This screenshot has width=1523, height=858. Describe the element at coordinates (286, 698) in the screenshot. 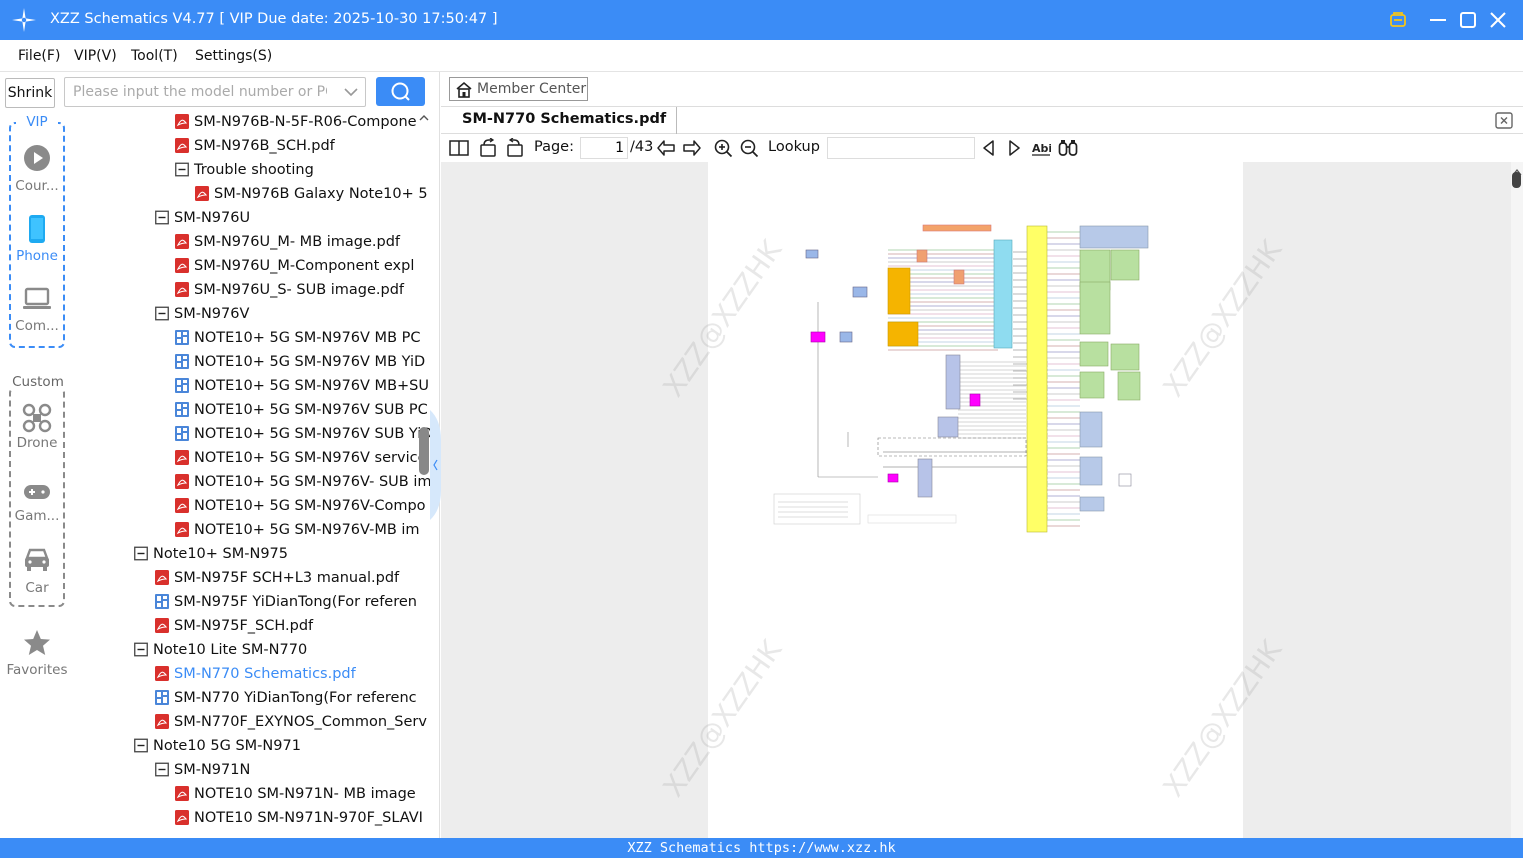

I see `tree-file-item: SM-N770 YiDianTong(For referenc` at that location.